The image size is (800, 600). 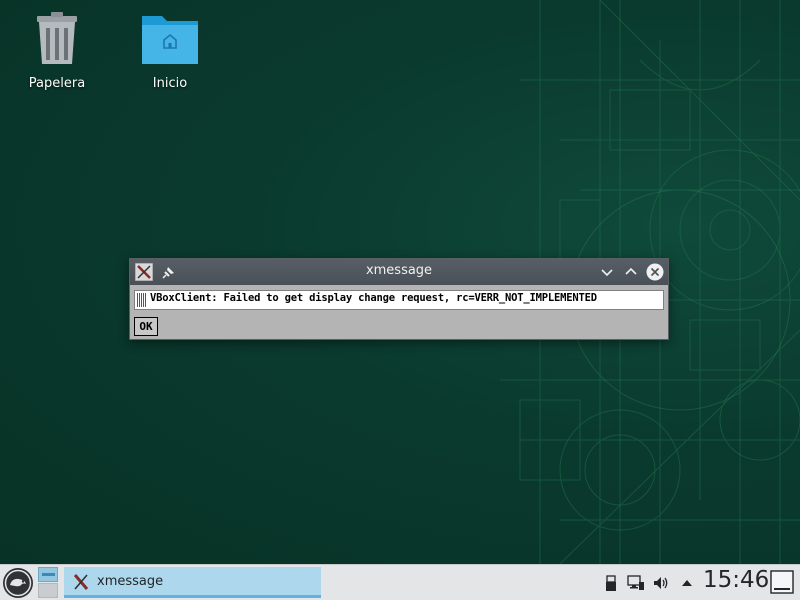 I want to click on clock: 15:46, so click(x=736, y=580).